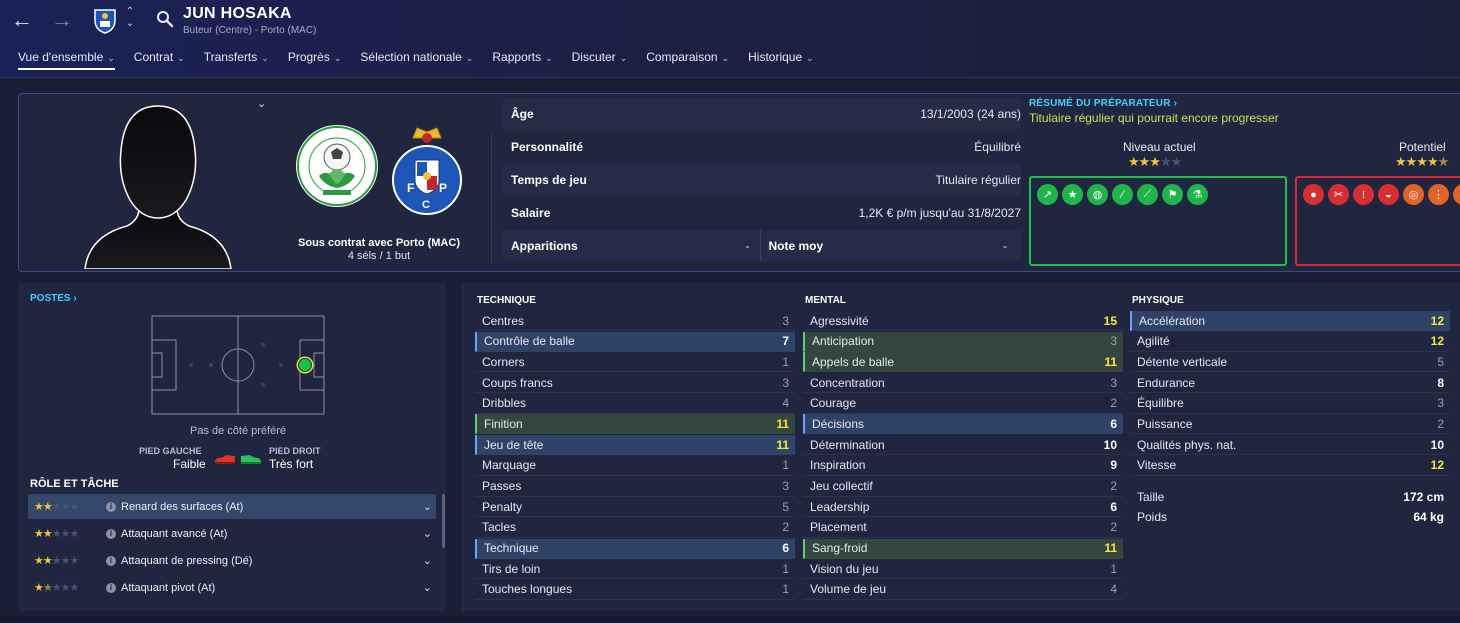  I want to click on attribute-row: Touches longues 1, so click(635, 590).